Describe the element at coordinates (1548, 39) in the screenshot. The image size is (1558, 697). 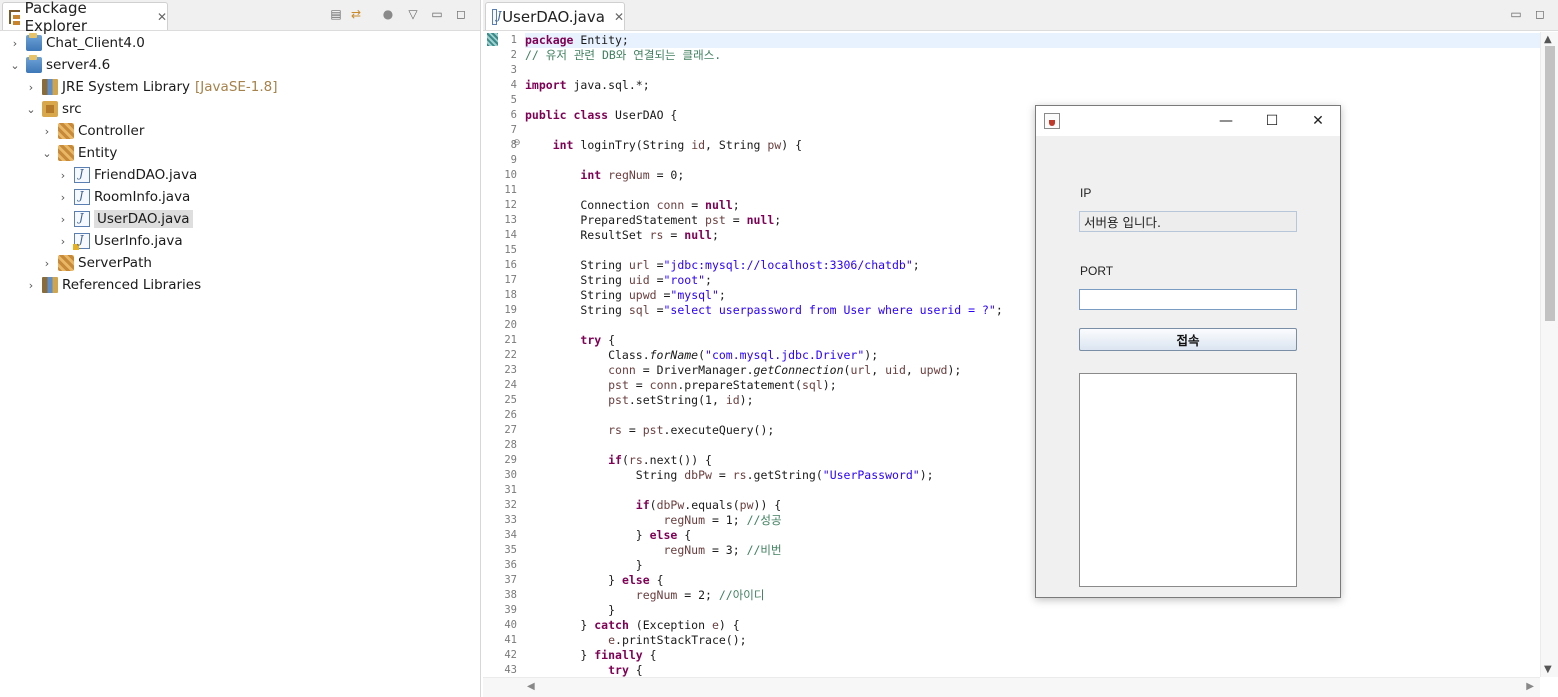
I see `scroll-up-icon: ▲` at that location.